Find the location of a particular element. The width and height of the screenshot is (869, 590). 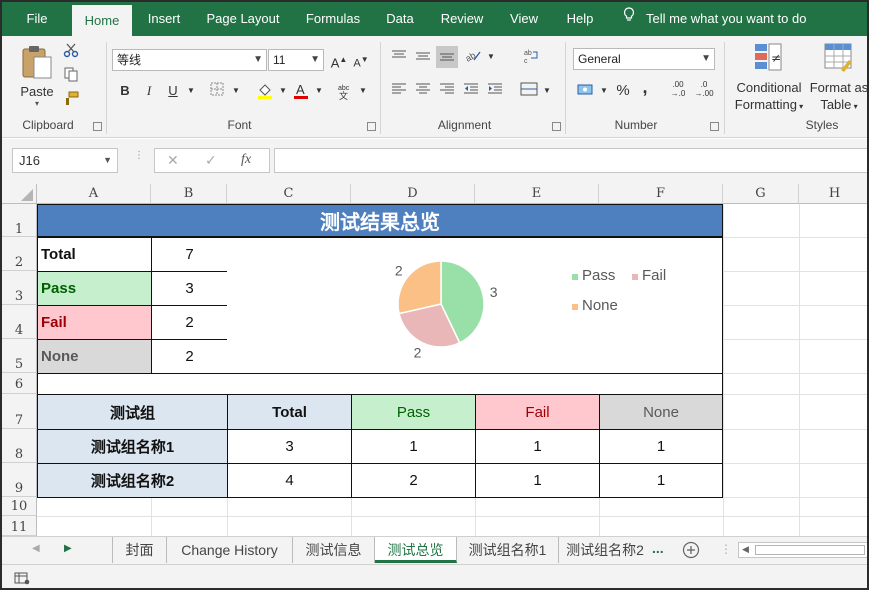

tab-page-layout: Page Layout is located at coordinates (243, 19).